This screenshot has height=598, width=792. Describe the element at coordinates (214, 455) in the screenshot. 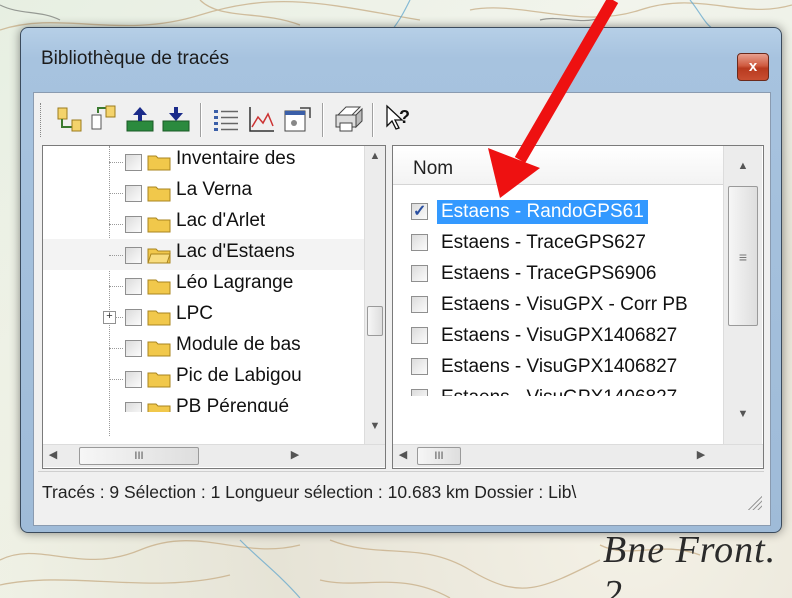

I see `tree-horizontal-scrollbar: ◀ III ▶` at that location.